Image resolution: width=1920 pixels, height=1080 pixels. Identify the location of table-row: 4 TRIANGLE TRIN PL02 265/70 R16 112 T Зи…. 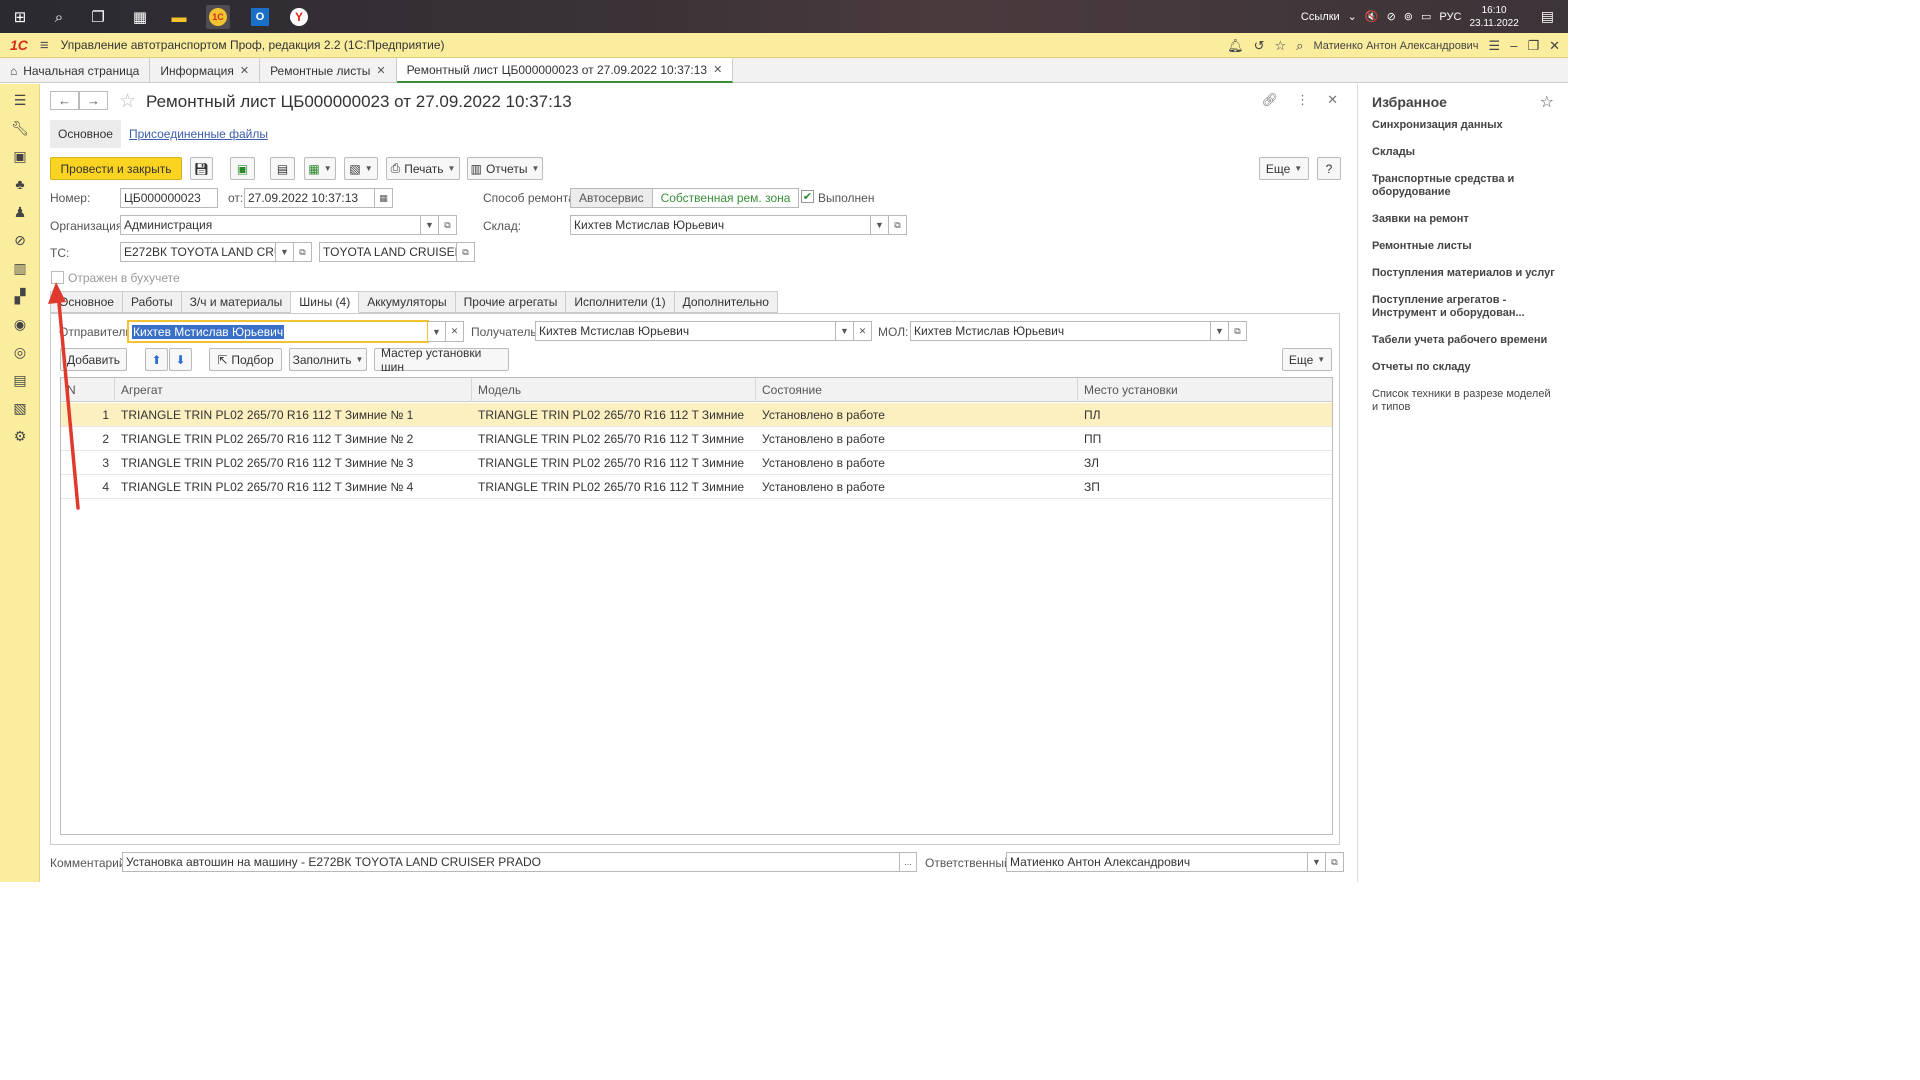
(696, 487).